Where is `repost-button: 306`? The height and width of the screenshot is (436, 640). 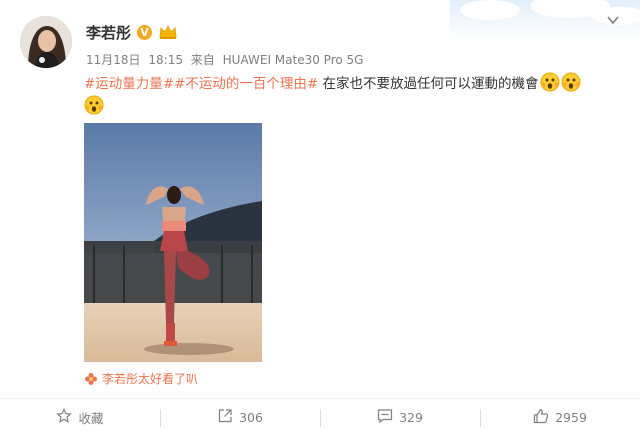
repost-button: 306 is located at coordinates (240, 417).